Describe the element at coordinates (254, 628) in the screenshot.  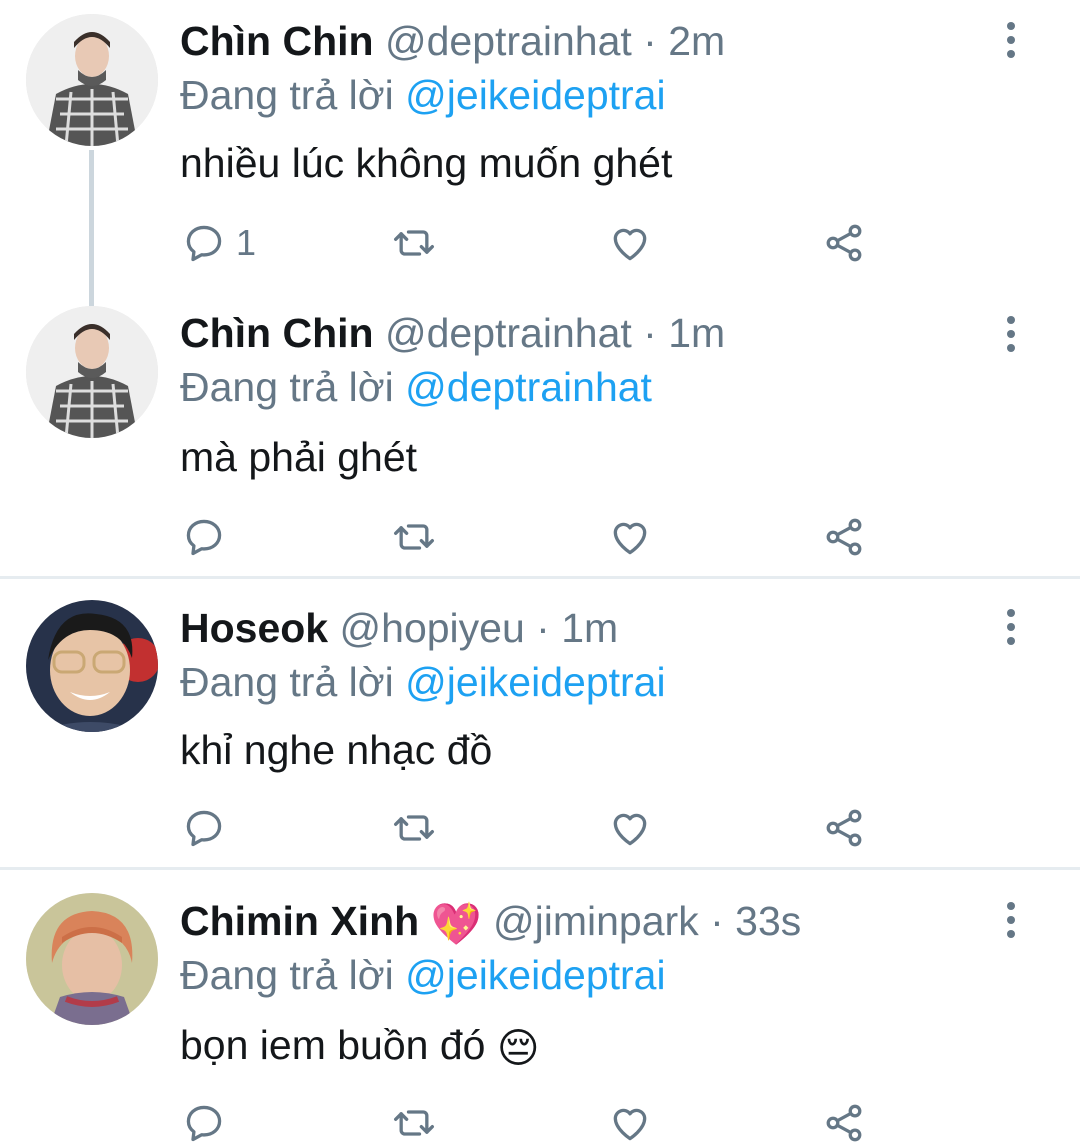
I see `display-name: Hoseok` at that location.